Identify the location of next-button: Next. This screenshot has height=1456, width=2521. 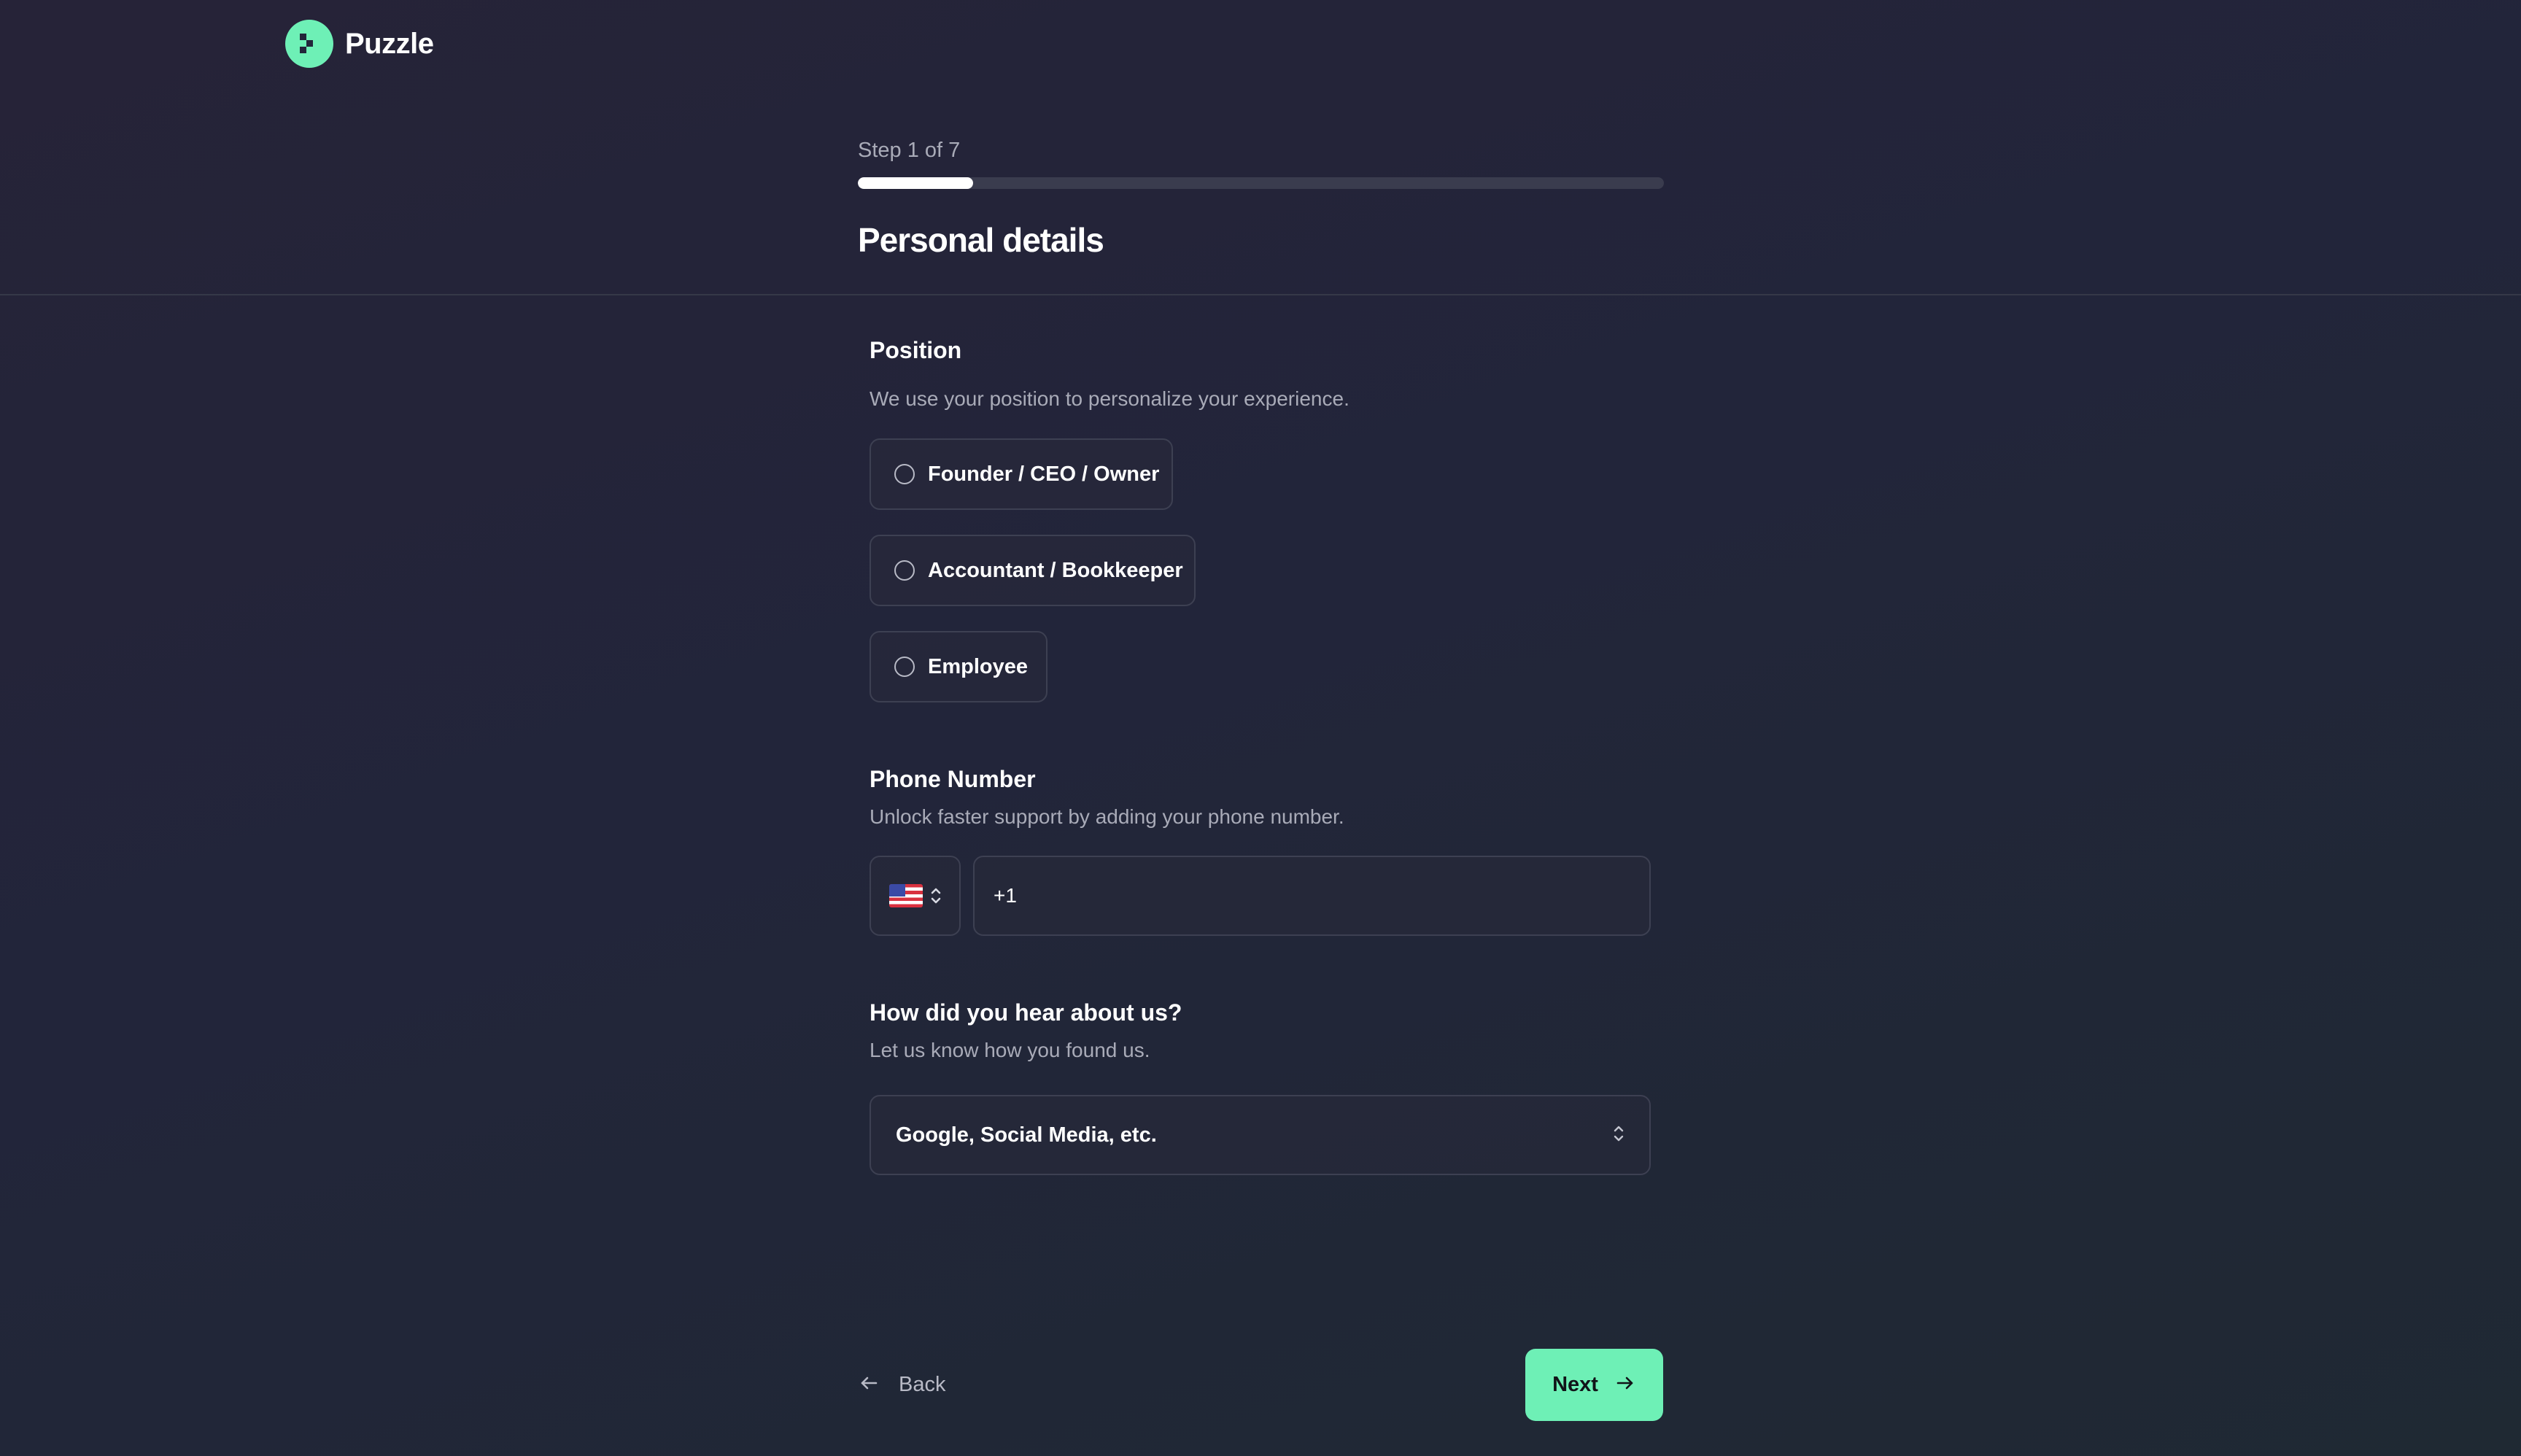
(1594, 1385).